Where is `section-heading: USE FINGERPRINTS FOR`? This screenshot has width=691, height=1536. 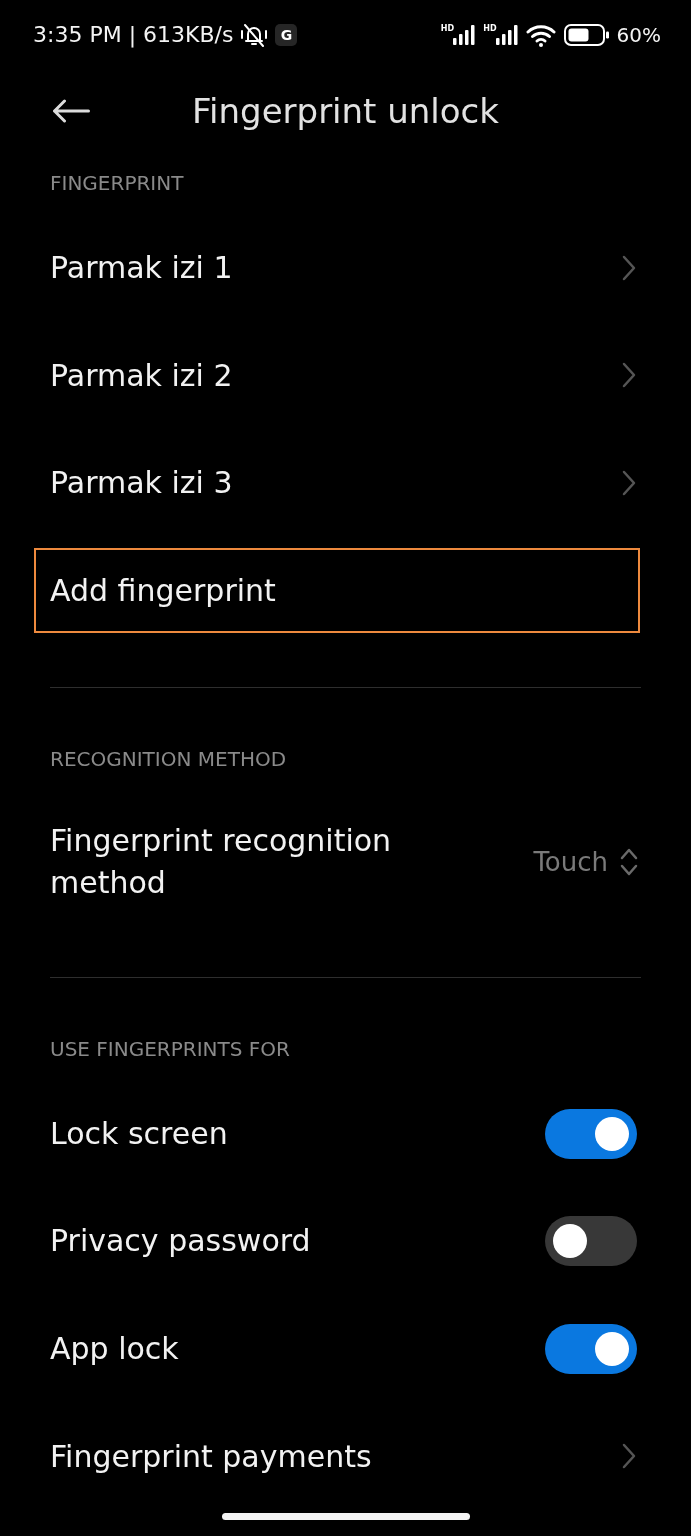 section-heading: USE FINGERPRINTS FOR is located at coordinates (170, 1049).